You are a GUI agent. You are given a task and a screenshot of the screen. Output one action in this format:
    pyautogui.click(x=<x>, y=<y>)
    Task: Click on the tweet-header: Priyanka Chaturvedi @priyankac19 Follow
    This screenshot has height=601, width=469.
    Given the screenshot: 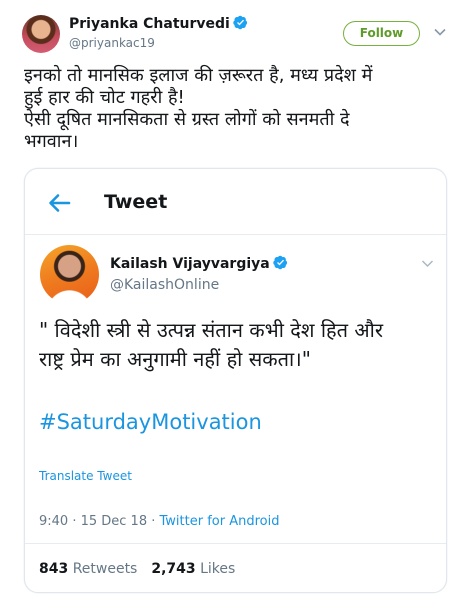 What is the action you would take?
    pyautogui.click(x=234, y=30)
    